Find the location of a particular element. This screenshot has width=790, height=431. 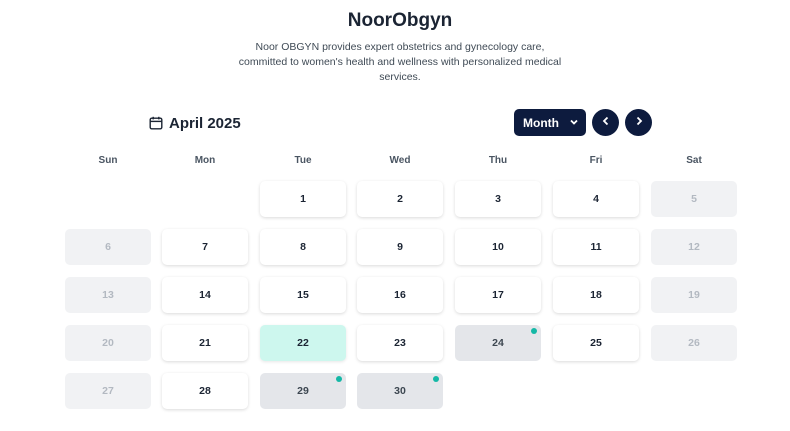

day-cell: 28 is located at coordinates (205, 391).